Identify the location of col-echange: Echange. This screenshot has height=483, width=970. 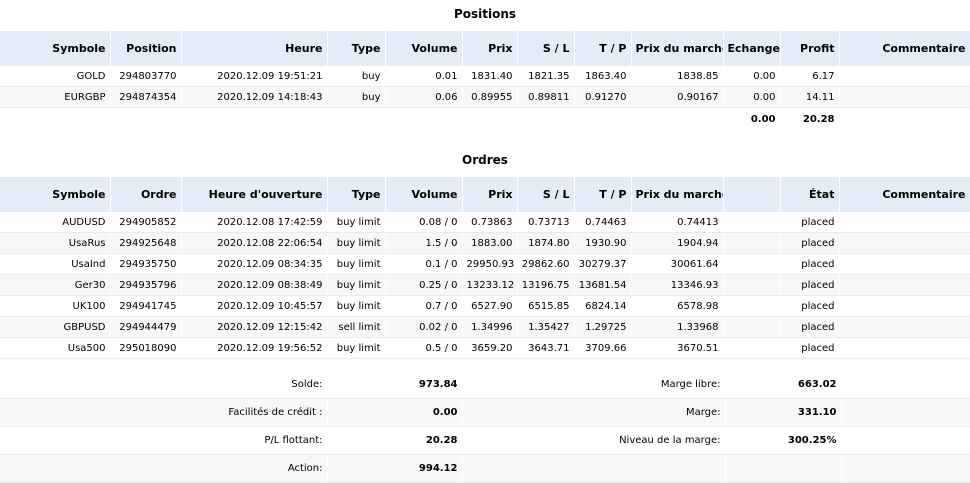
(752, 48).